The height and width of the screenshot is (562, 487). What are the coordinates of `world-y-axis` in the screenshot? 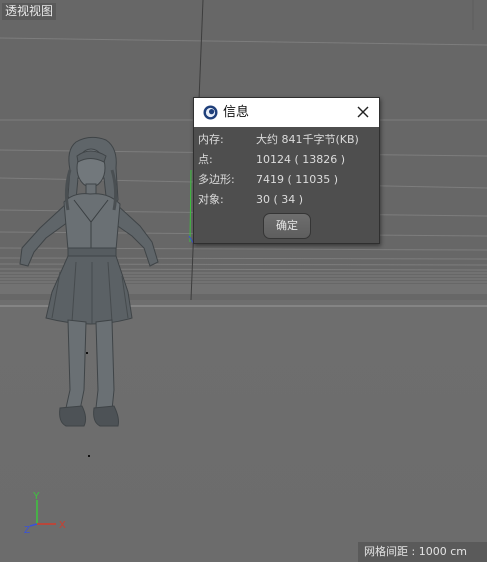 It's located at (190, 206).